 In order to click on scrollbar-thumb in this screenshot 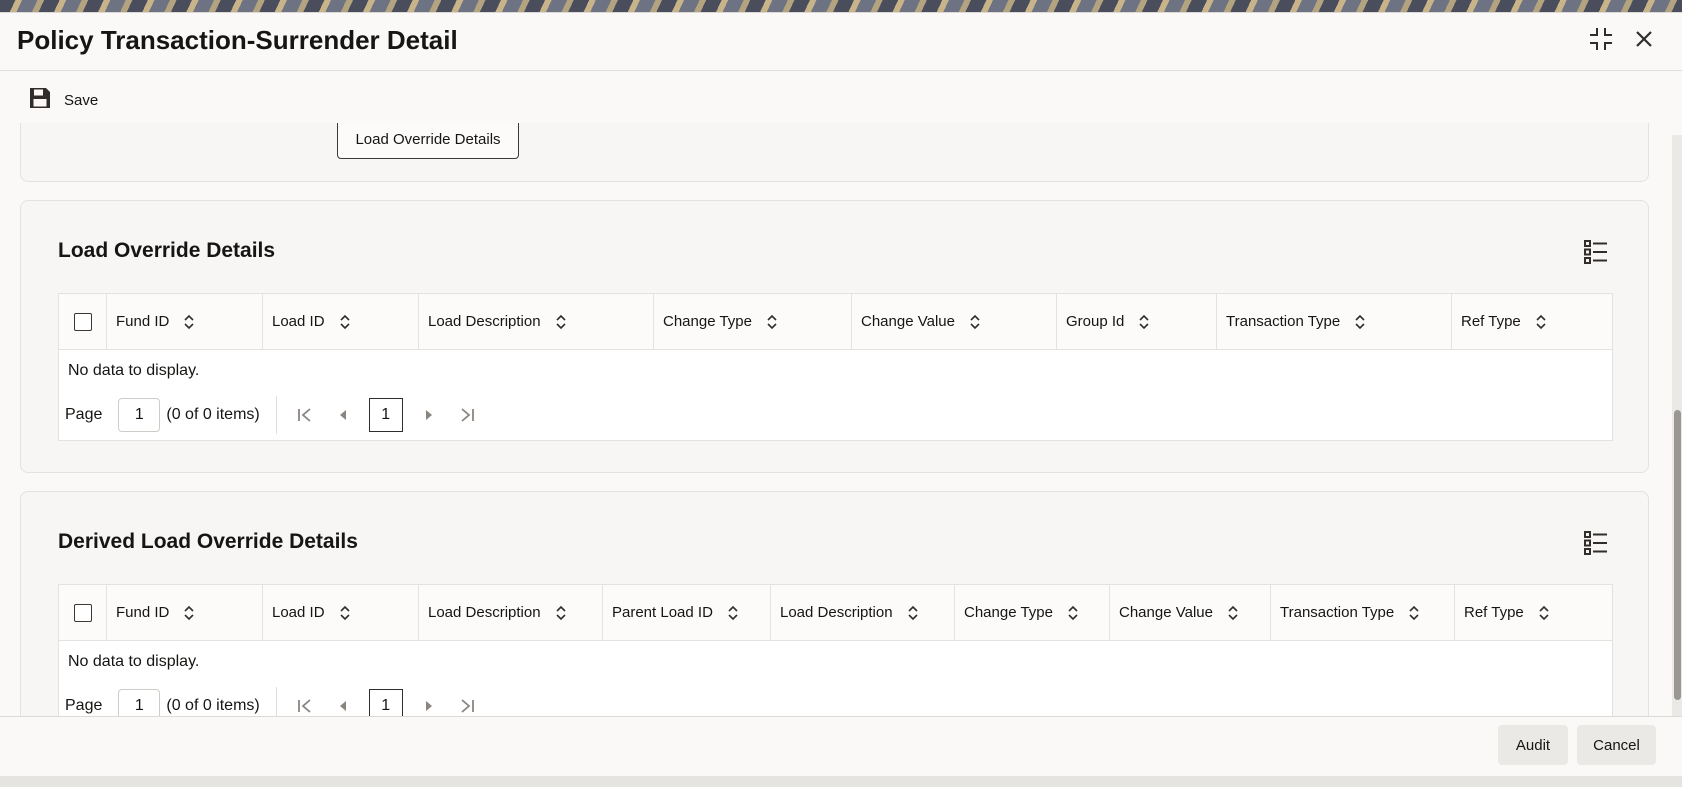, I will do `click(1677, 555)`.